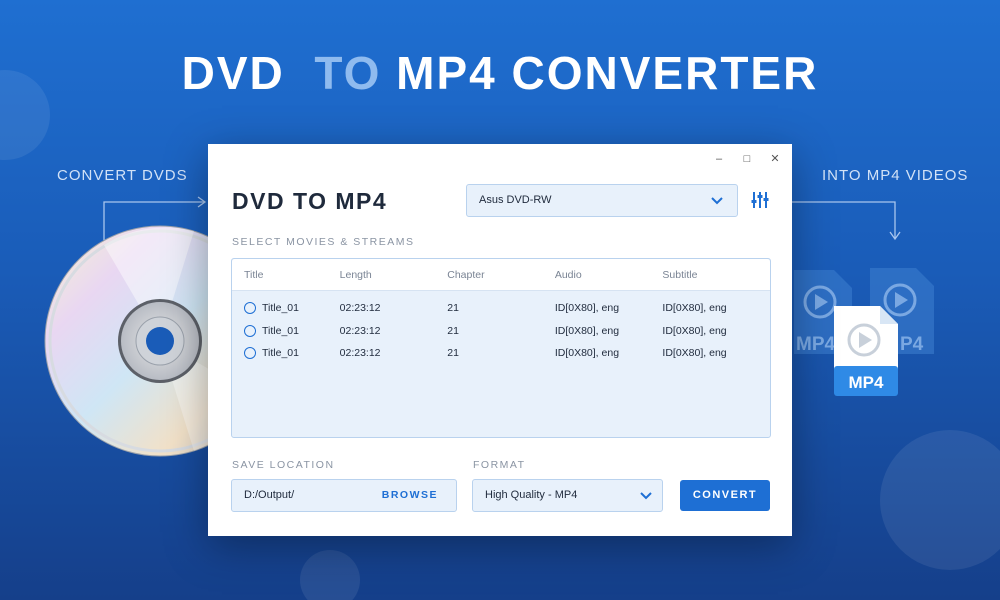 Image resolution: width=1000 pixels, height=600 pixels. I want to click on hero-title-mp4-converter: MP4 CONVERTER, so click(607, 73).